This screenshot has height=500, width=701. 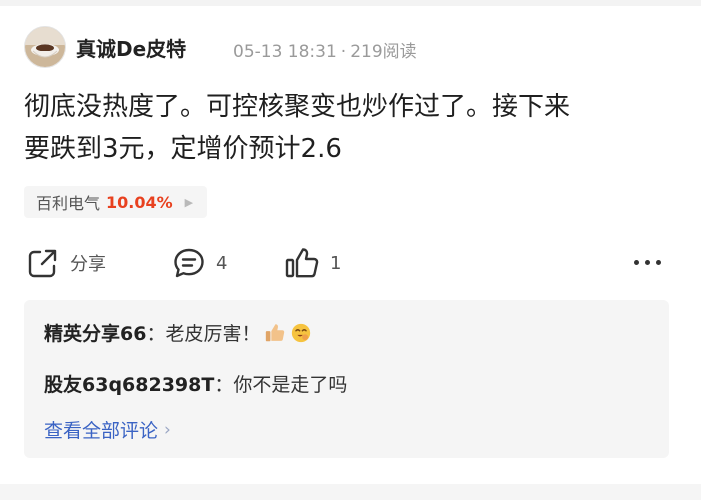 What do you see at coordinates (183, 149) in the screenshot?
I see `post-content-line: 要跌到3元，定增价预计2.6` at bounding box center [183, 149].